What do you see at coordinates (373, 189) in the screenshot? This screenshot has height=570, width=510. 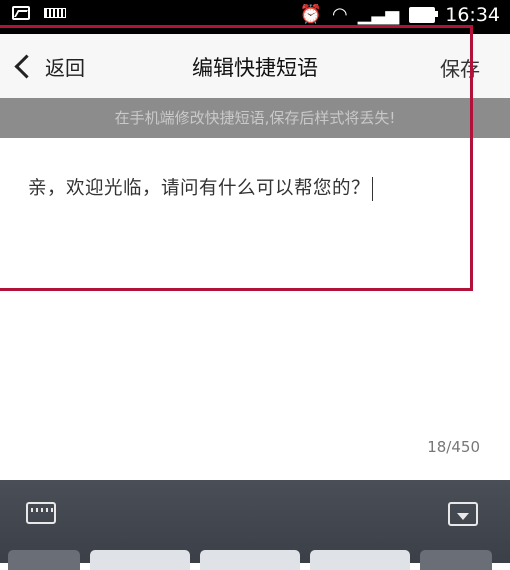 I see `text-caret` at bounding box center [373, 189].